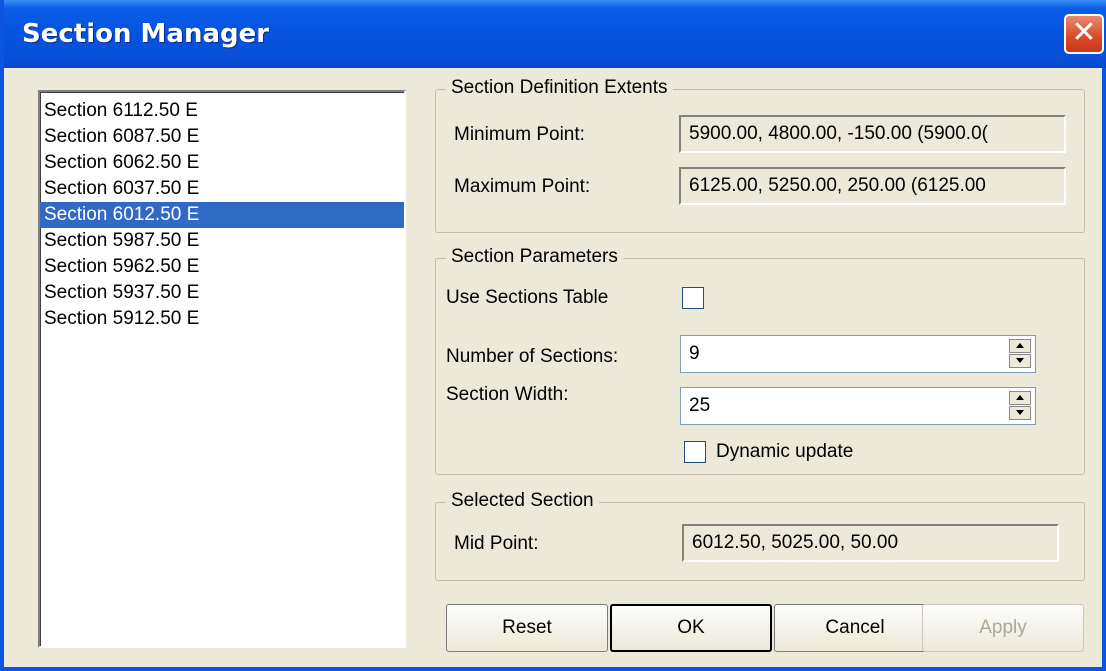 The width and height of the screenshot is (1106, 671). What do you see at coordinates (691, 628) in the screenshot?
I see `ok-button: OK` at bounding box center [691, 628].